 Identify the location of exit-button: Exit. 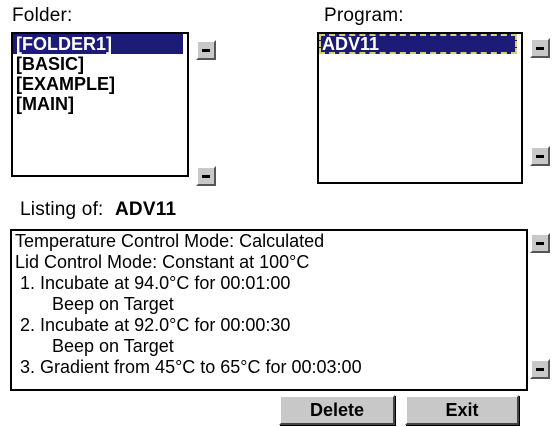
(462, 410).